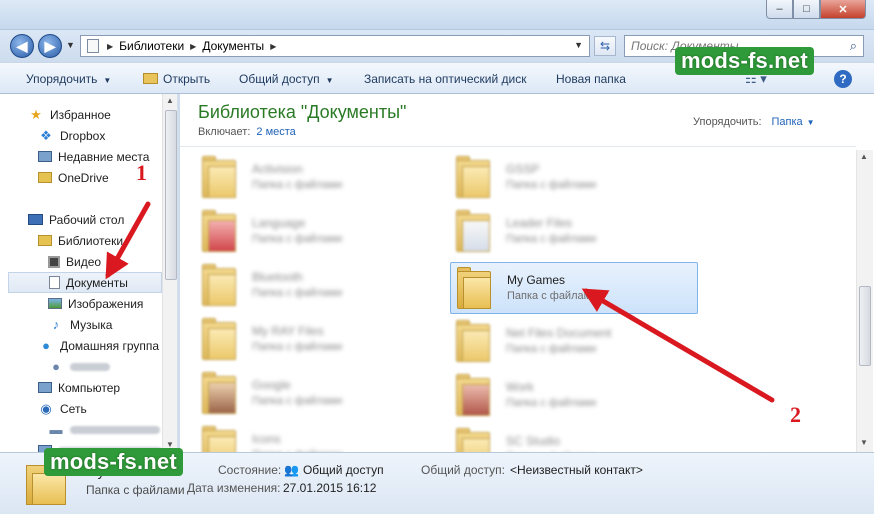  What do you see at coordinates (727, 122) in the screenshot?
I see `arrange-label: Упорядочить:` at bounding box center [727, 122].